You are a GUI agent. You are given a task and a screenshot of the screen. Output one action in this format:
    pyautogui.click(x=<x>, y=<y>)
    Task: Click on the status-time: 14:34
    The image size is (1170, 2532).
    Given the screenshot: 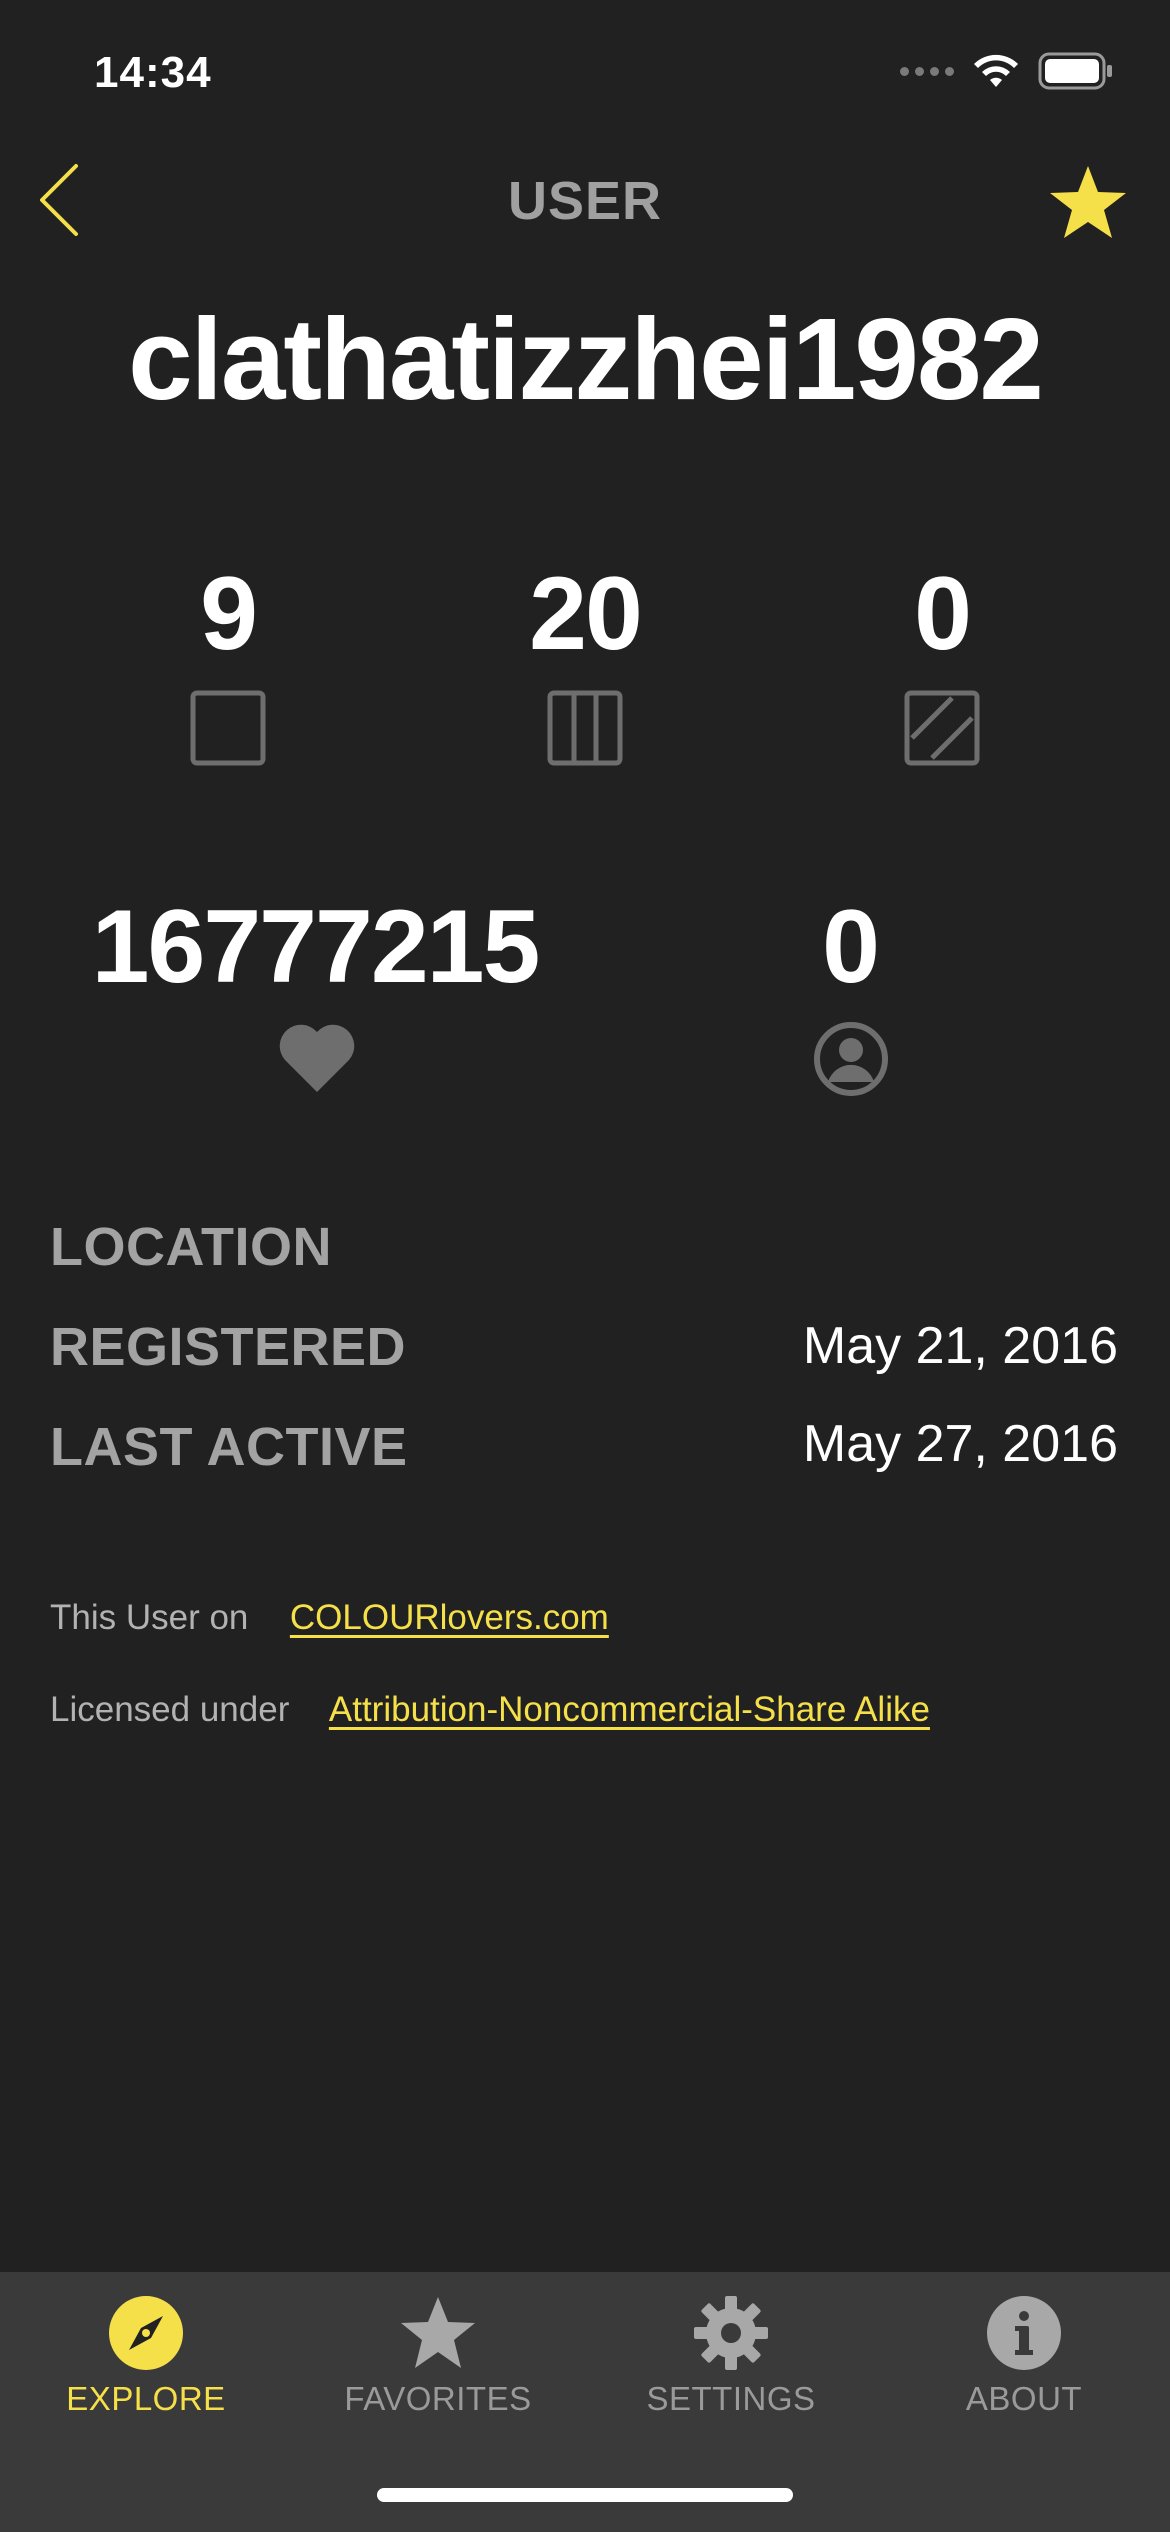 What is the action you would take?
    pyautogui.click(x=153, y=72)
    